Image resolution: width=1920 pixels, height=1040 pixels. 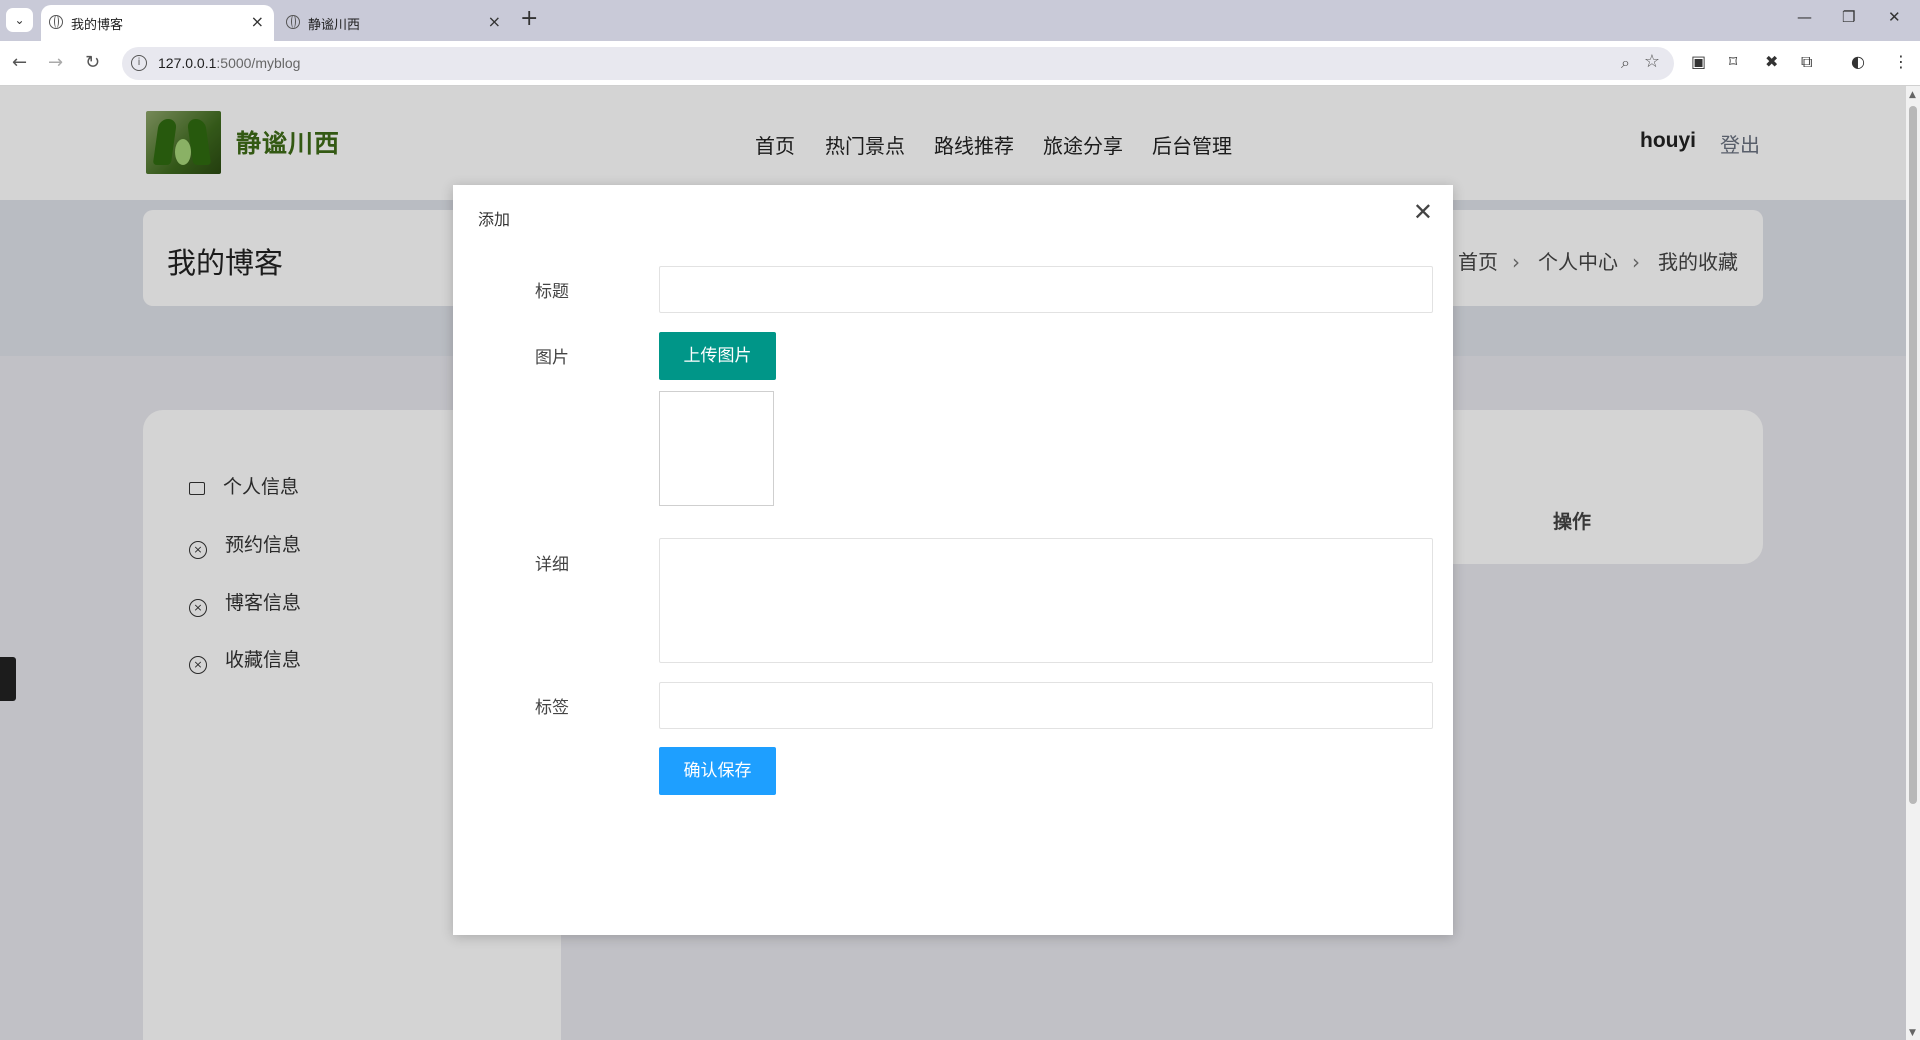 What do you see at coordinates (717, 771) in the screenshot?
I see `save-button: 确认保存` at bounding box center [717, 771].